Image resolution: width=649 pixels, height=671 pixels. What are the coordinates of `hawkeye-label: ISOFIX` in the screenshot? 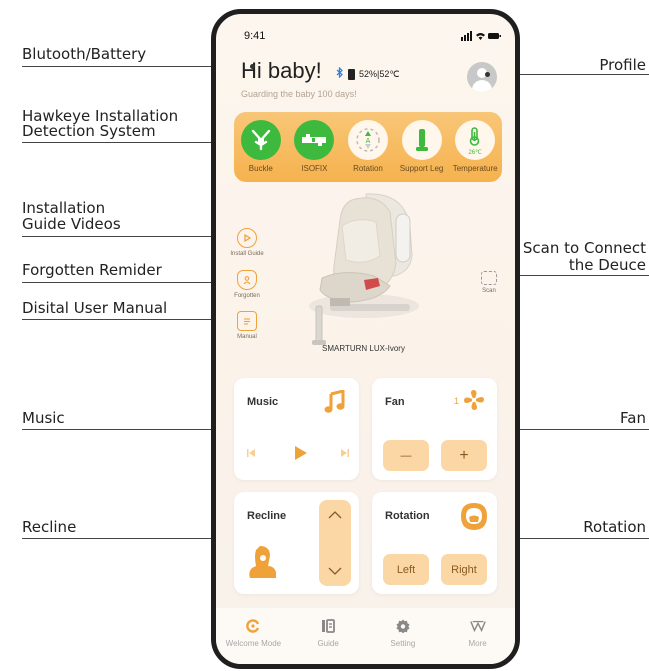 It's located at (314, 168).